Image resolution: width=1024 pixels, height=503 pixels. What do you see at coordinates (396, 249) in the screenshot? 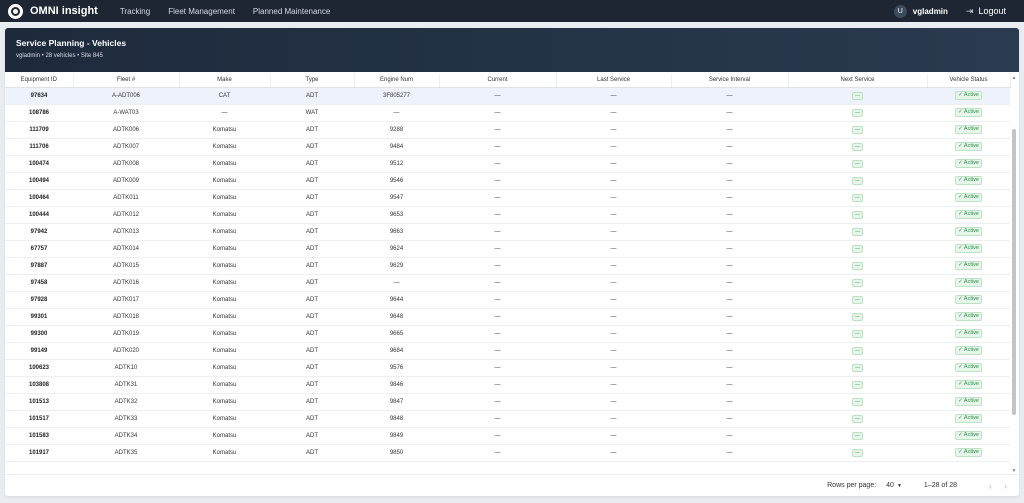
I see `table-cell: 9624` at bounding box center [396, 249].